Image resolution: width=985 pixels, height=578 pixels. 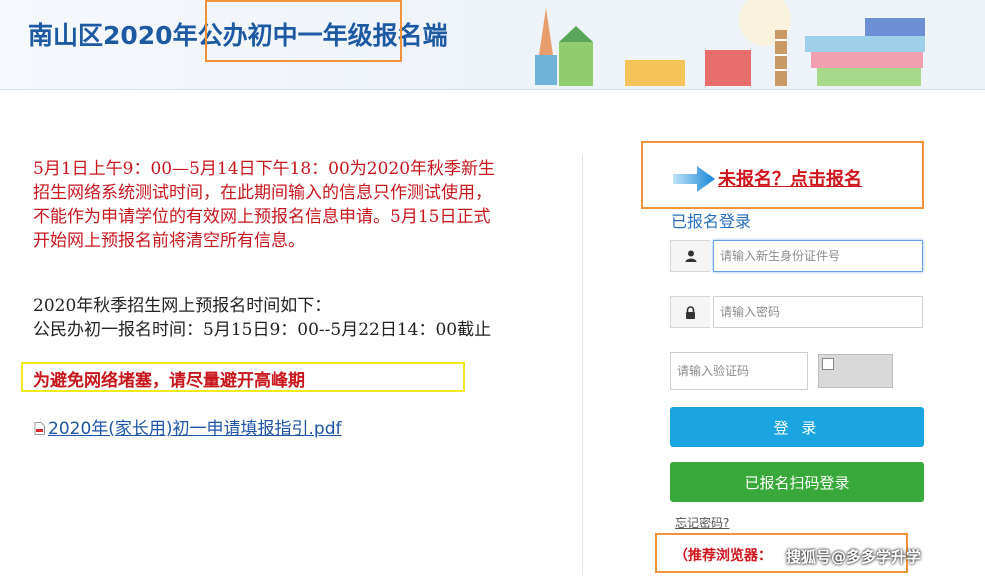 What do you see at coordinates (182, 306) in the screenshot?
I see `schedule-heading: 2020年秋季招生网上预报名时间如下：` at bounding box center [182, 306].